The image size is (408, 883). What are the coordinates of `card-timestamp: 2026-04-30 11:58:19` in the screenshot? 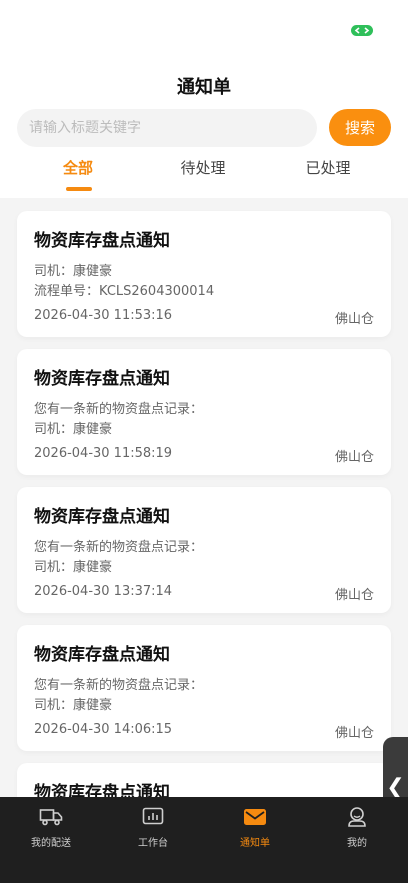 It's located at (103, 453).